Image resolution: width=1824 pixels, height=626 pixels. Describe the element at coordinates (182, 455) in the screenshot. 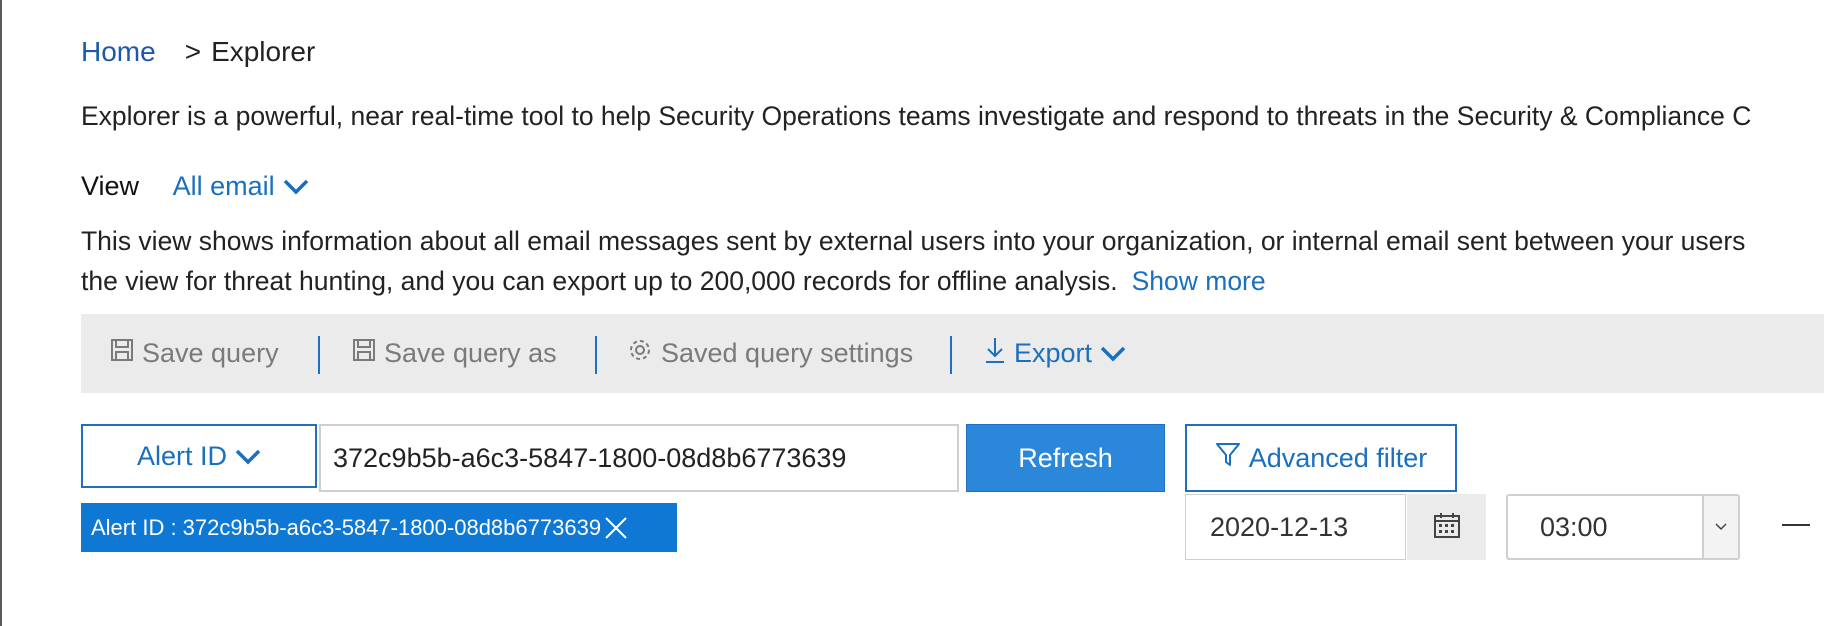

I see `filter-field-value: Alert ID` at that location.